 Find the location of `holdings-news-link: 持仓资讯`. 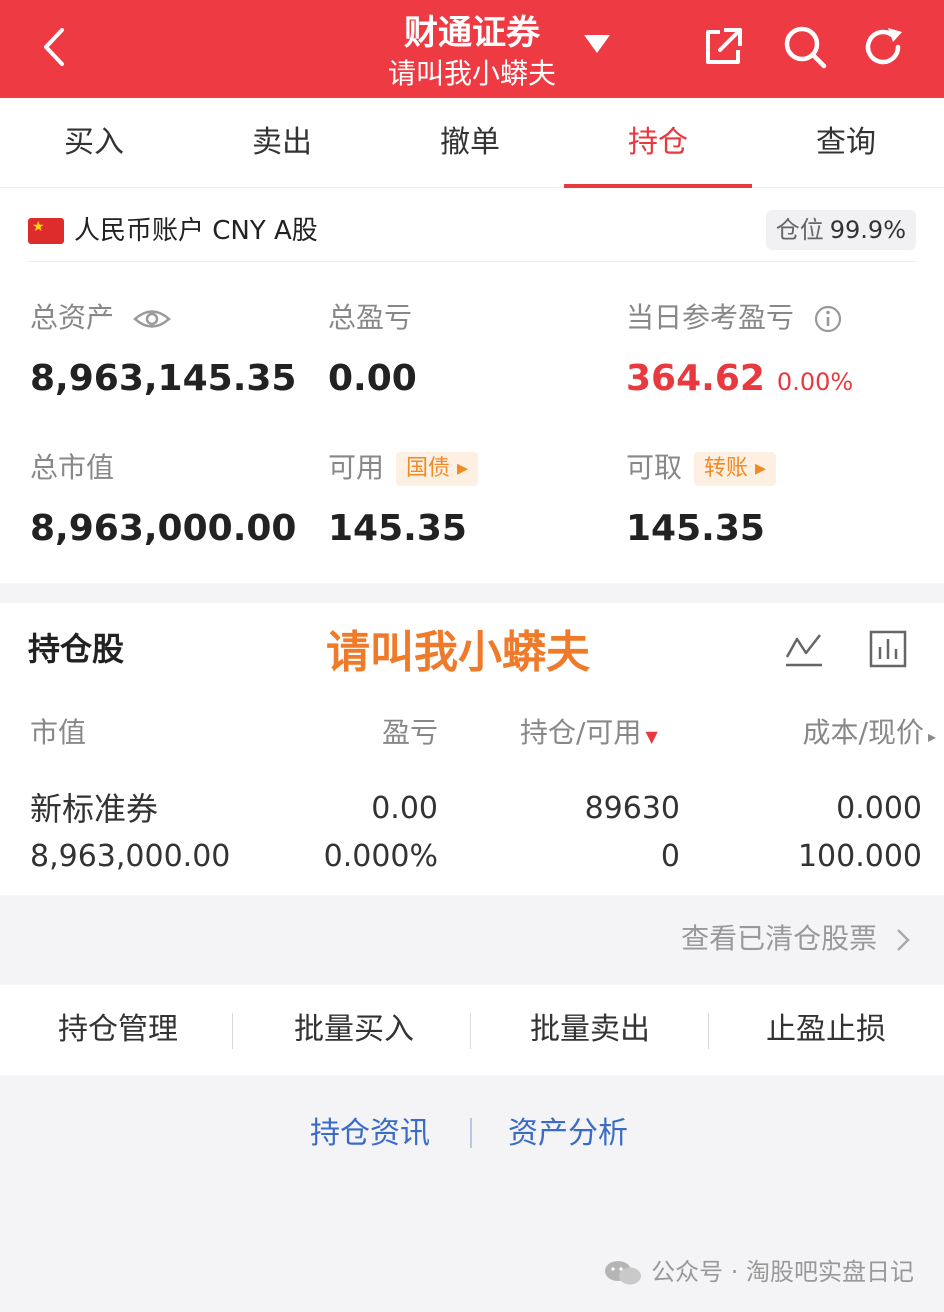

holdings-news-link: 持仓资讯 is located at coordinates (370, 1134).